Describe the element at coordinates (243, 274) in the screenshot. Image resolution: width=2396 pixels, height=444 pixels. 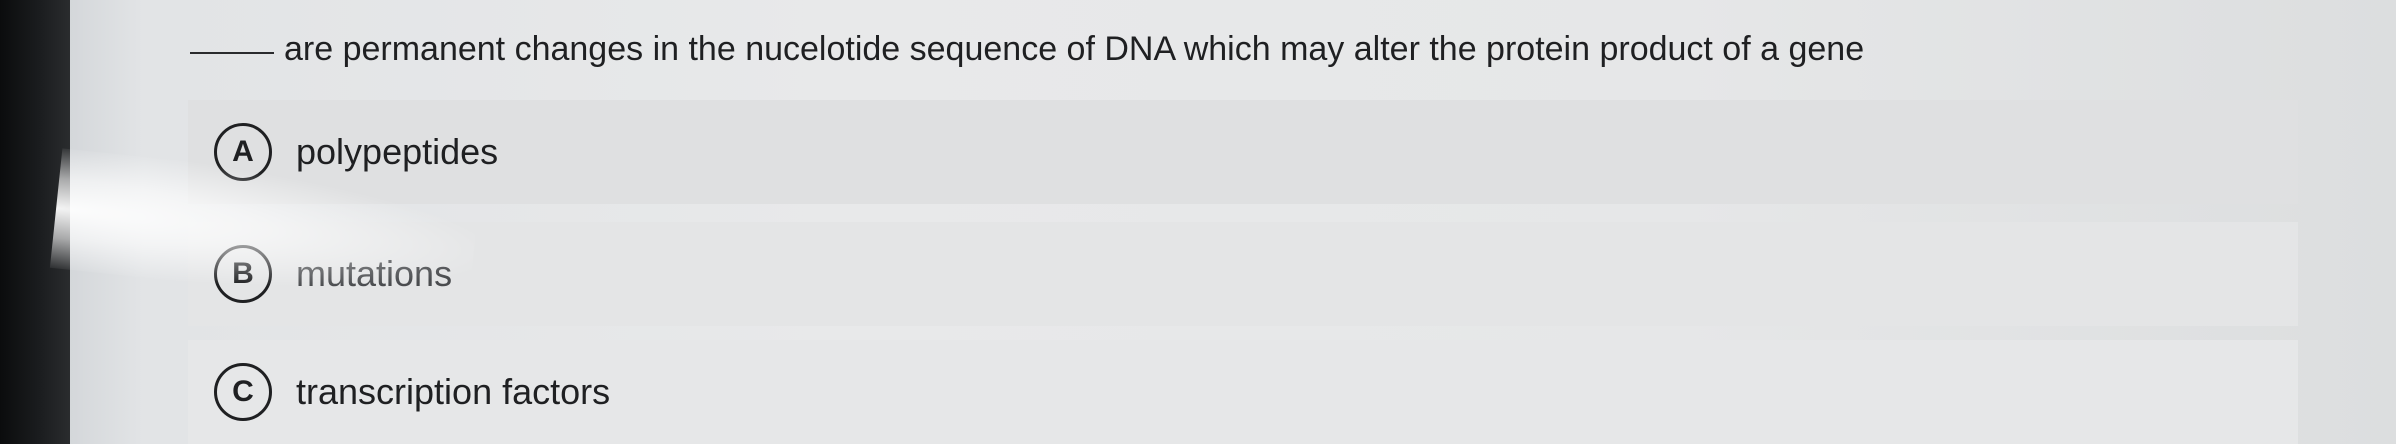
I see `option-letter-b: B` at that location.